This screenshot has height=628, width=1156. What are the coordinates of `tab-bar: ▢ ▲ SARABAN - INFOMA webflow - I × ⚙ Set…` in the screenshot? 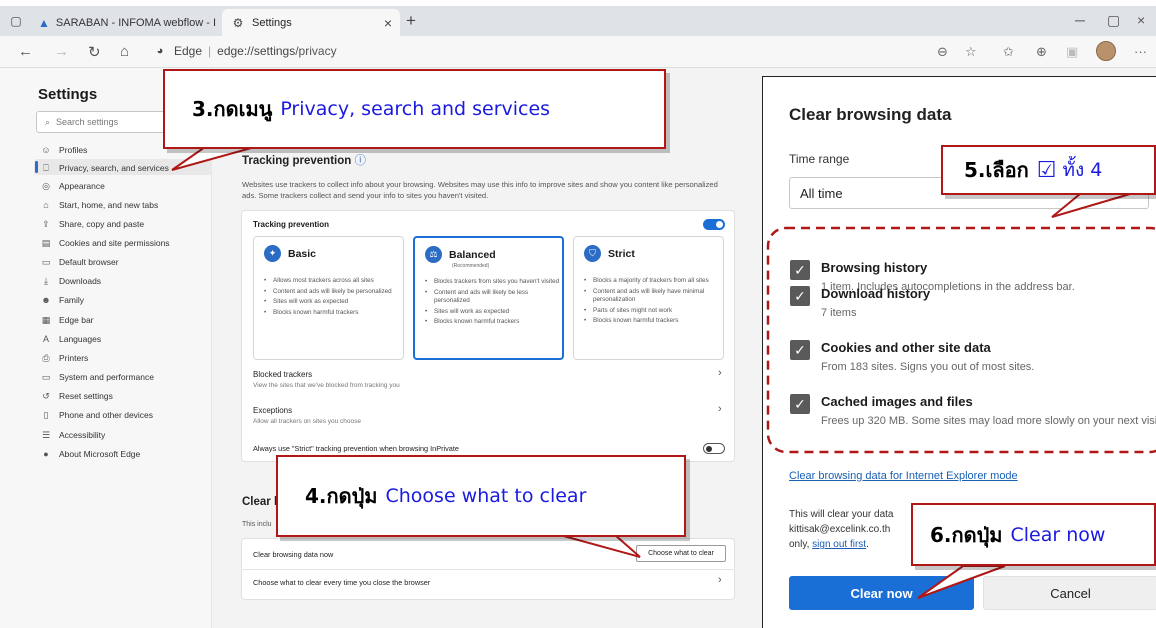 It's located at (578, 21).